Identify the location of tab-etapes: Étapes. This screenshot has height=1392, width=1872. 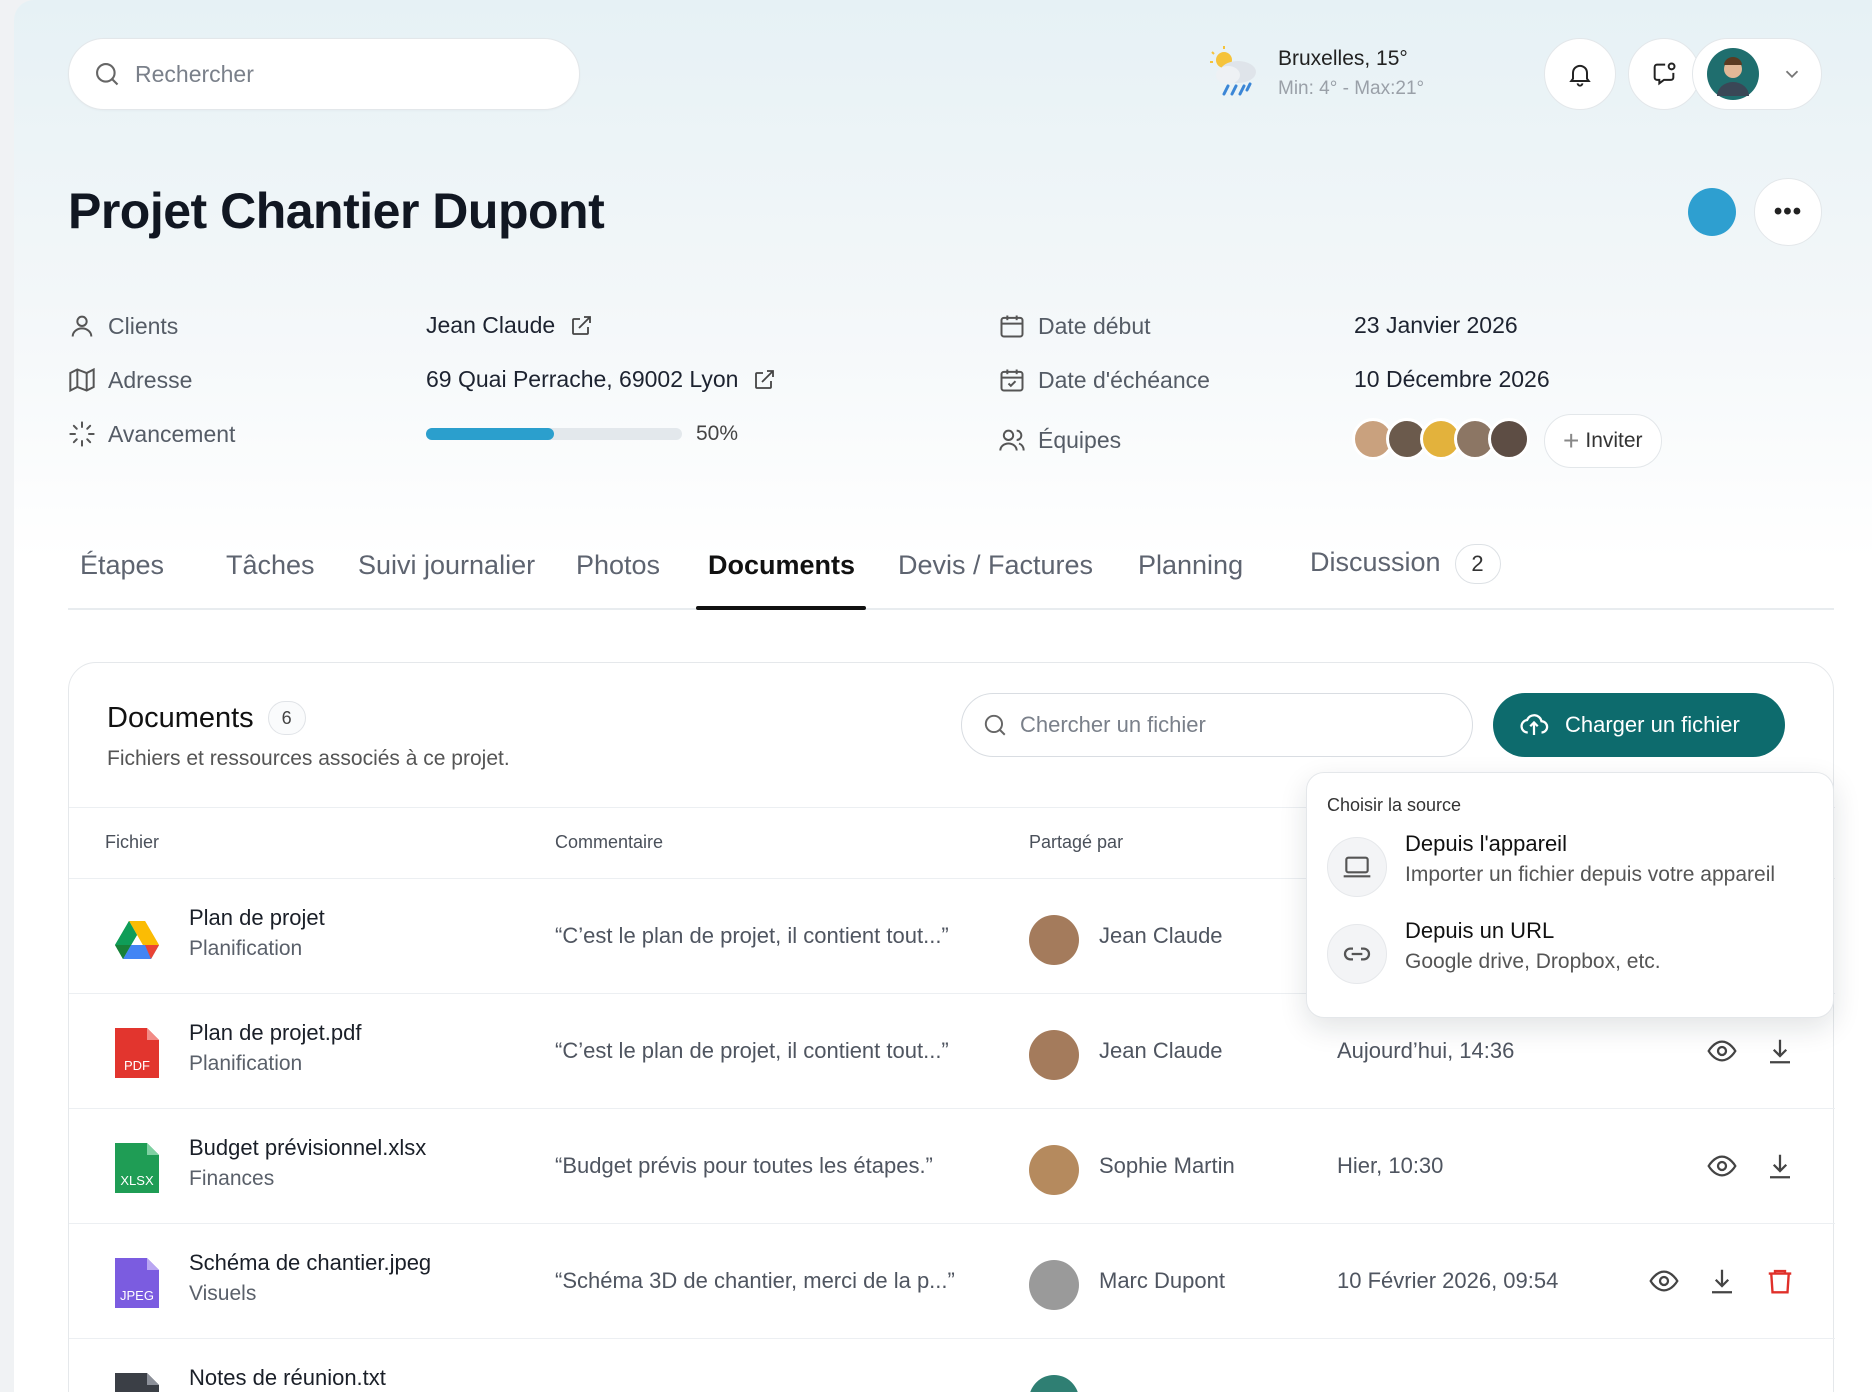
(122, 565).